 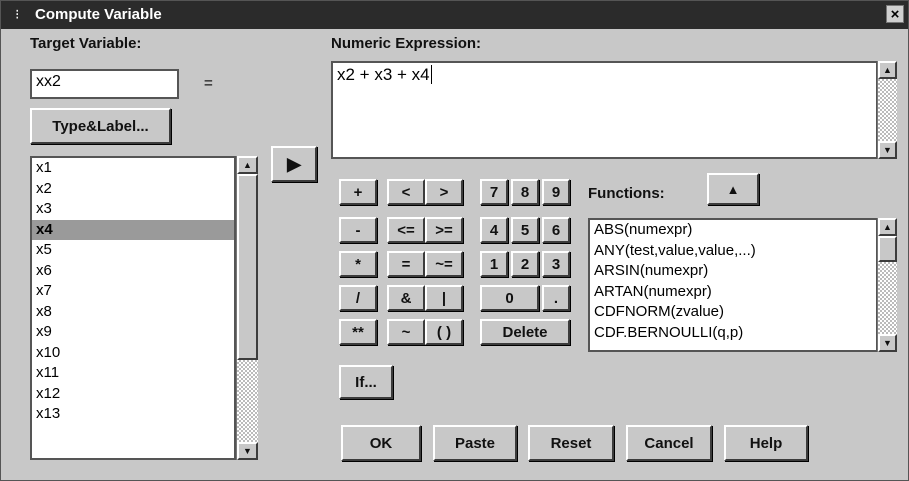 I want to click on calc-decimal-button: ., so click(x=556, y=298).